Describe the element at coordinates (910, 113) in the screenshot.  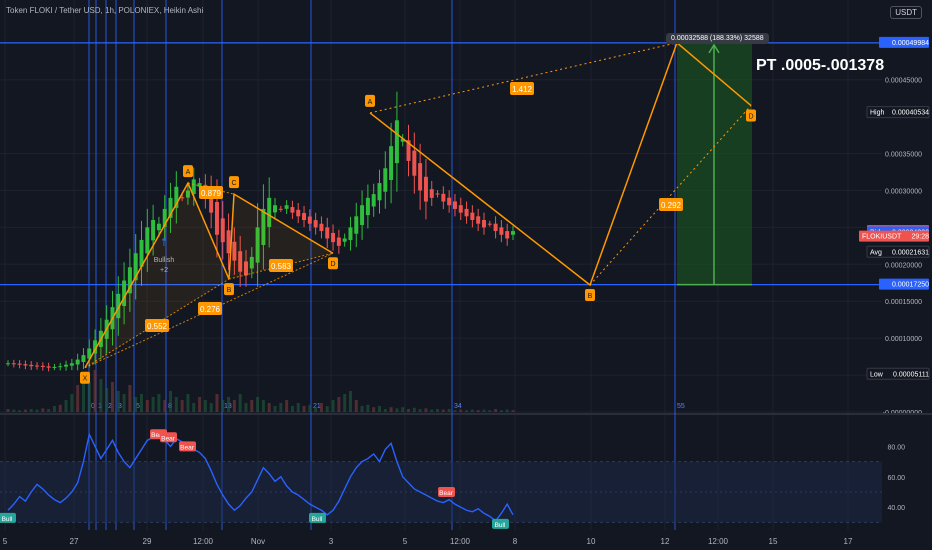
I see `price-scale-label-value: 0.00040534` at that location.